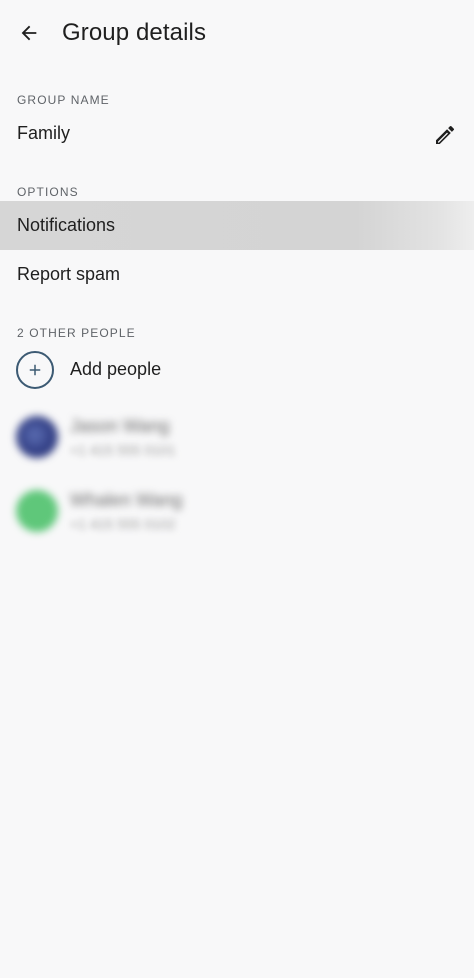  I want to click on add-people-label: Add people, so click(116, 369).